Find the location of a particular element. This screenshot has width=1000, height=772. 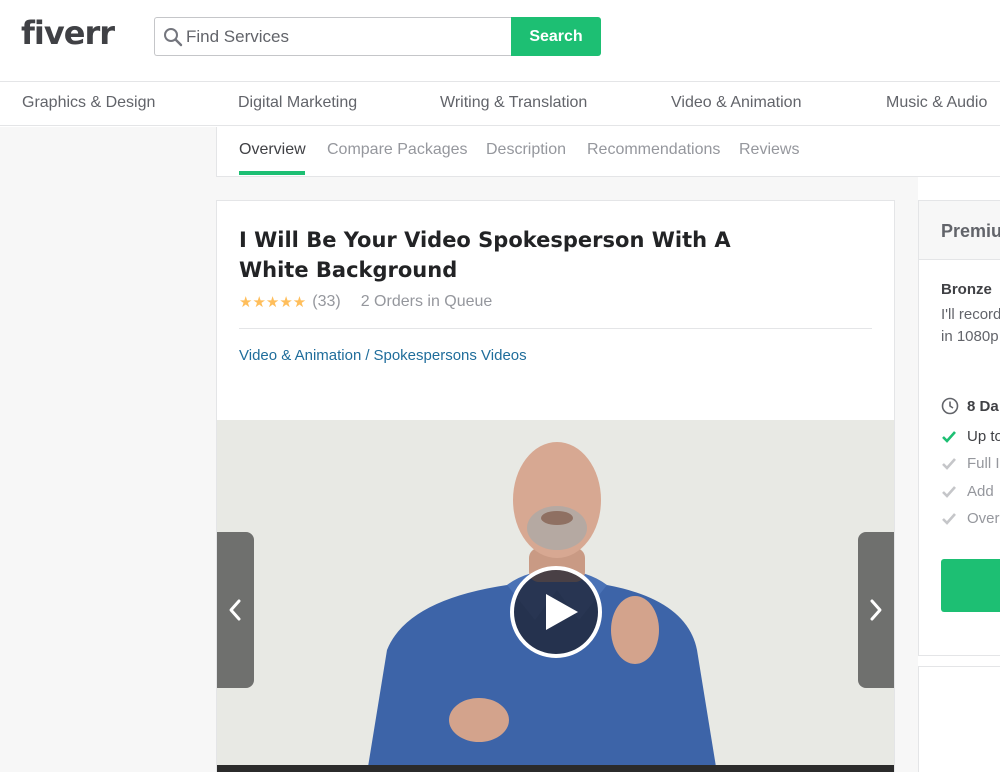

chevron-left-icon is located at coordinates (235, 610).